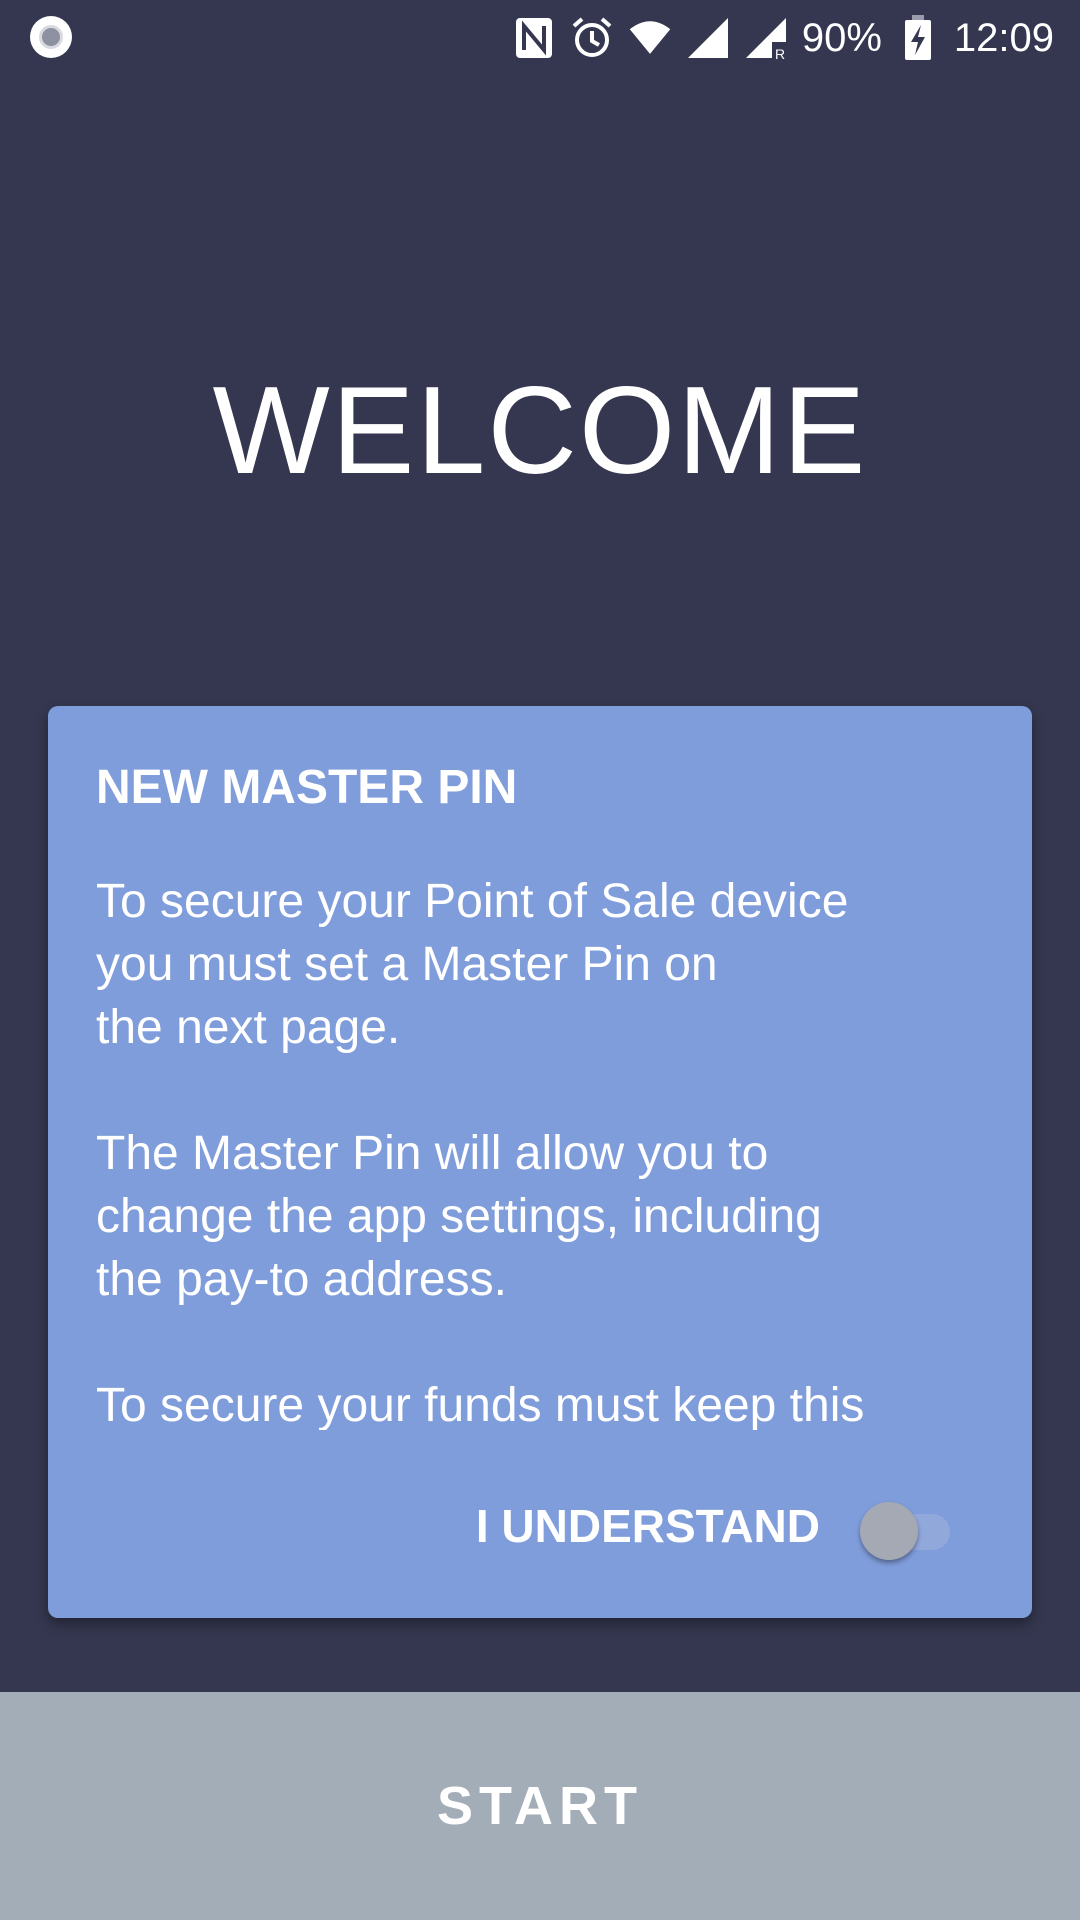 This screenshot has width=1080, height=1920. What do you see at coordinates (889, 1531) in the screenshot?
I see `toggle-thumb` at bounding box center [889, 1531].